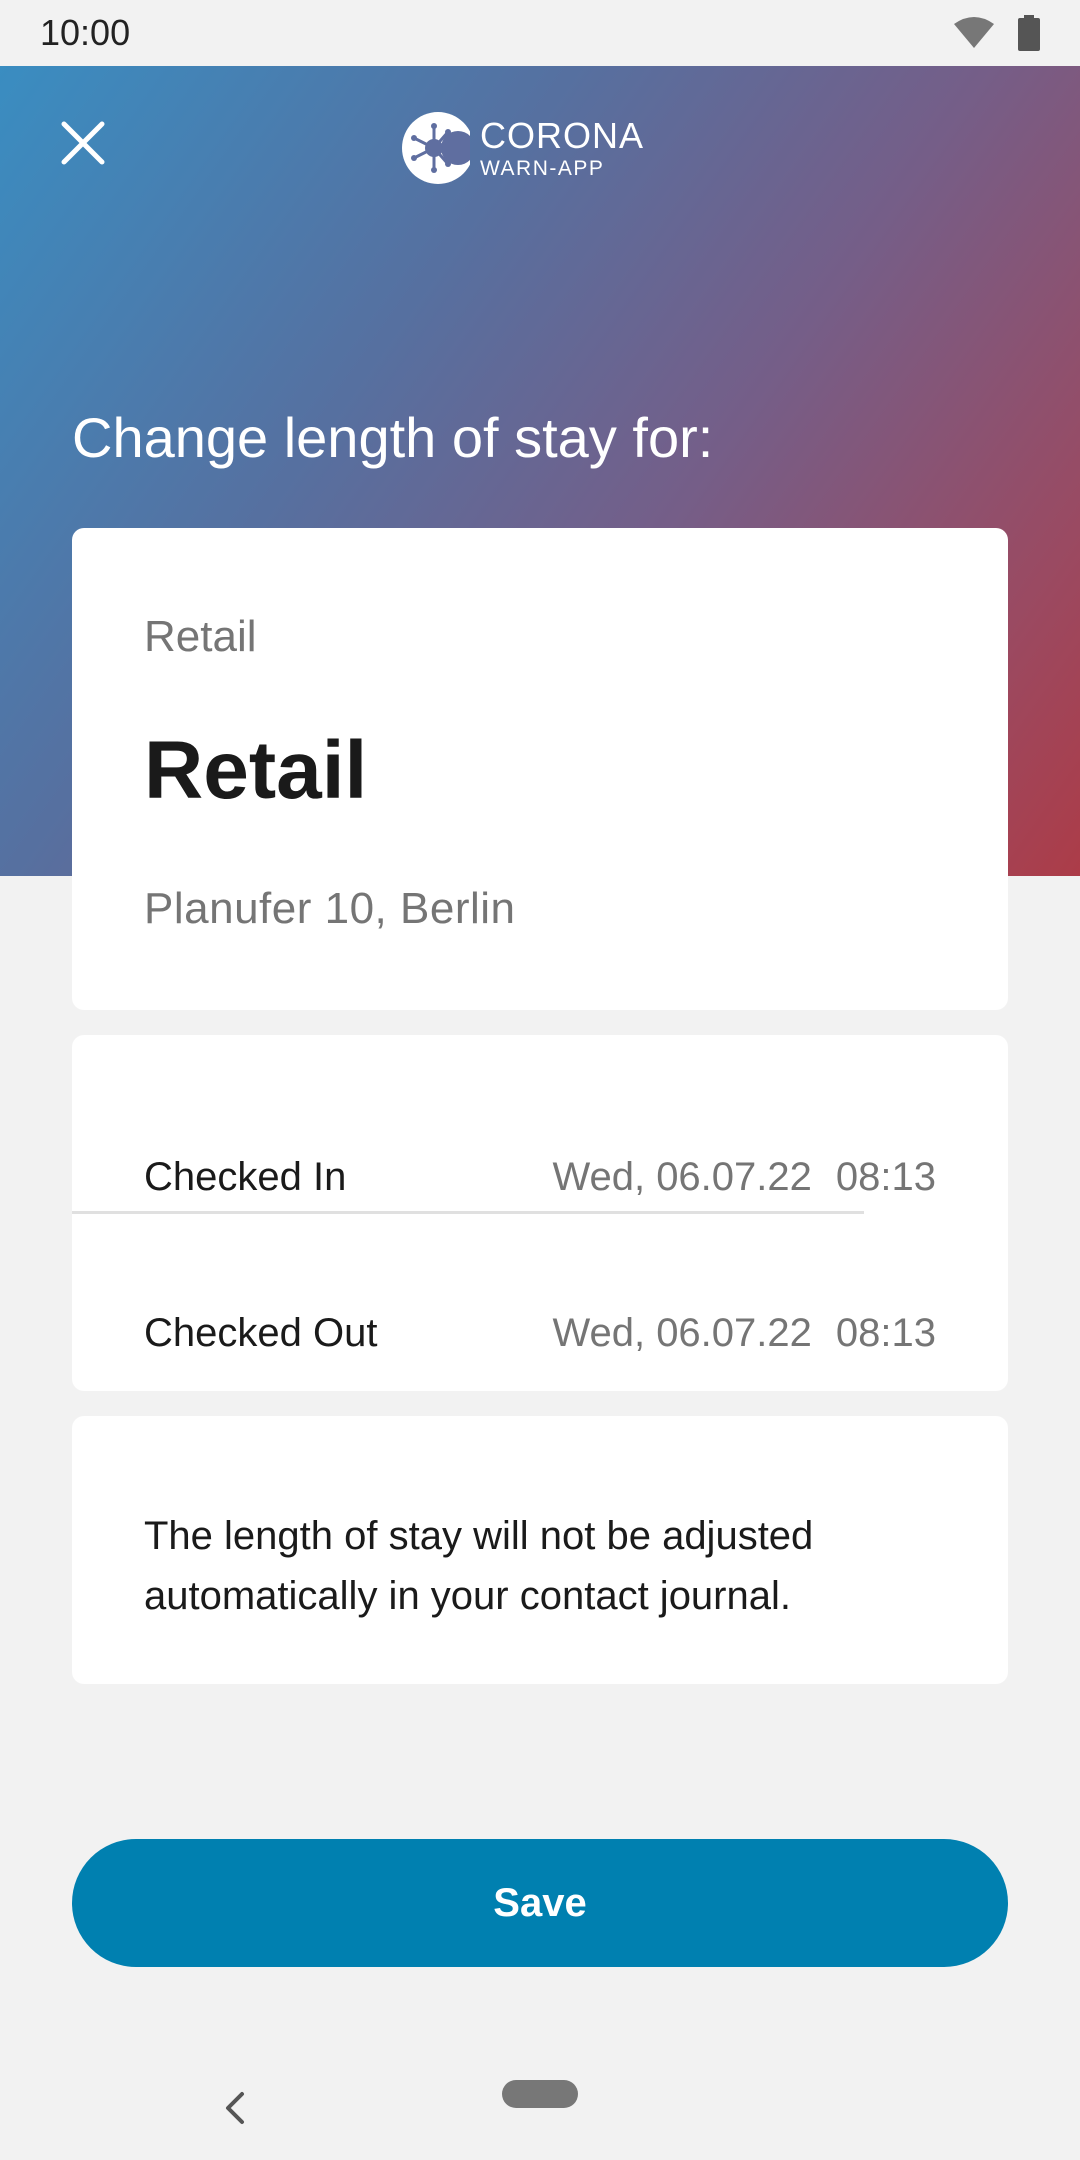 Image resolution: width=1080 pixels, height=2160 pixels. Describe the element at coordinates (542, 168) in the screenshot. I see `logo-subtitle: WARN-APP` at that location.